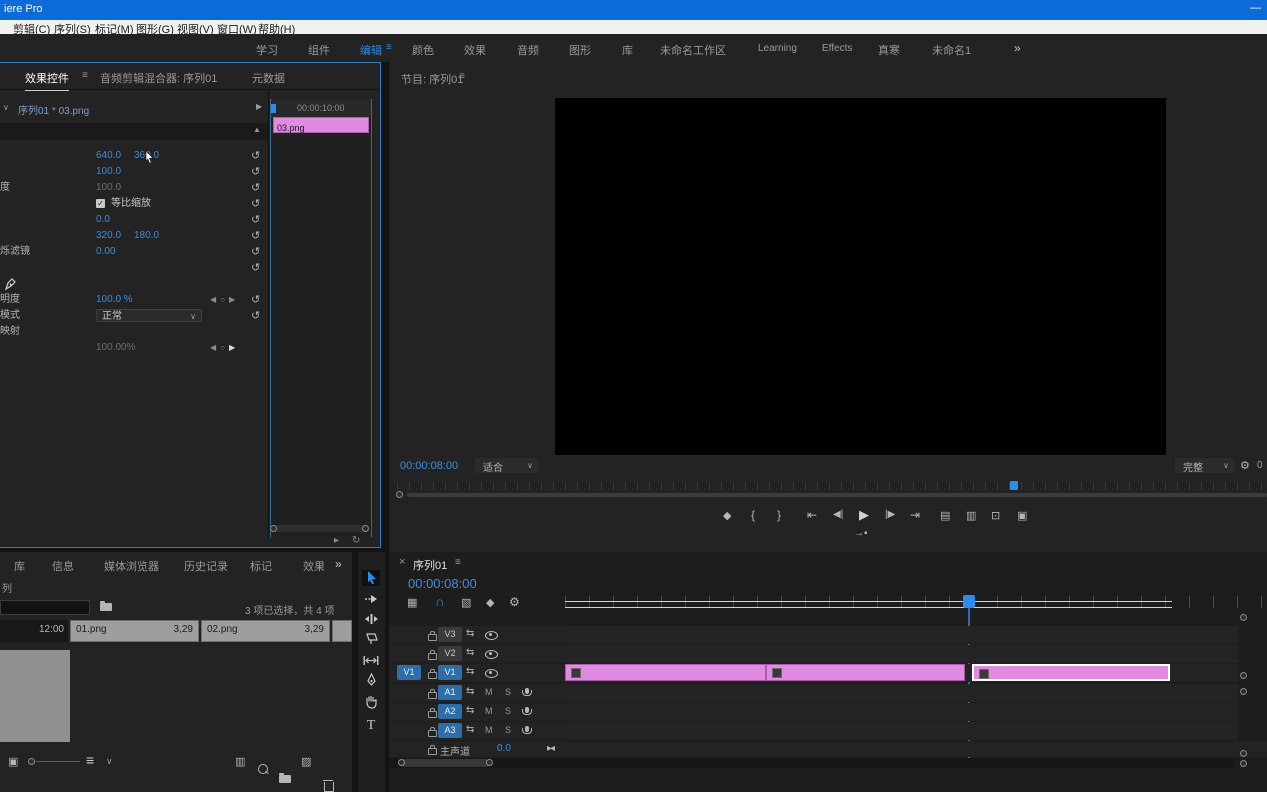  What do you see at coordinates (321, 108) in the screenshot?
I see `mini-timeline-ruler: 00:00:10:00` at bounding box center [321, 108].